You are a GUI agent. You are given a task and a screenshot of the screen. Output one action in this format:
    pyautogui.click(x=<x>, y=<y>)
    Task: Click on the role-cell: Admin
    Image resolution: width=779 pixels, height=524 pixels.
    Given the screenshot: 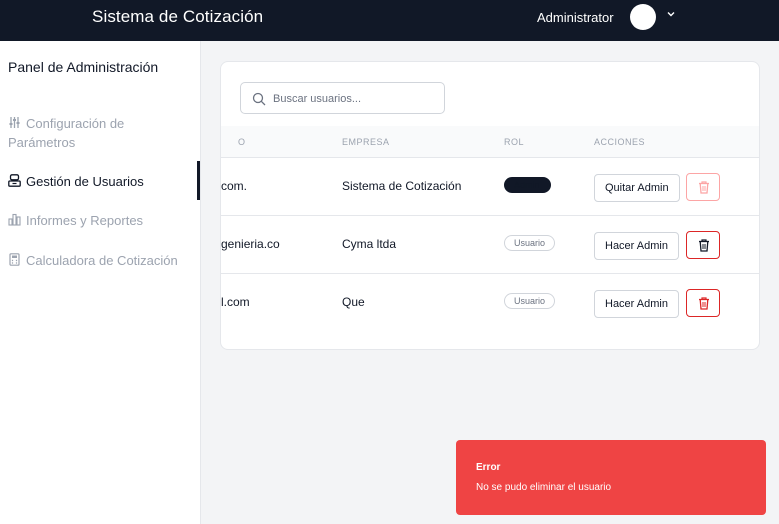 What is the action you would take?
    pyautogui.click(x=527, y=185)
    